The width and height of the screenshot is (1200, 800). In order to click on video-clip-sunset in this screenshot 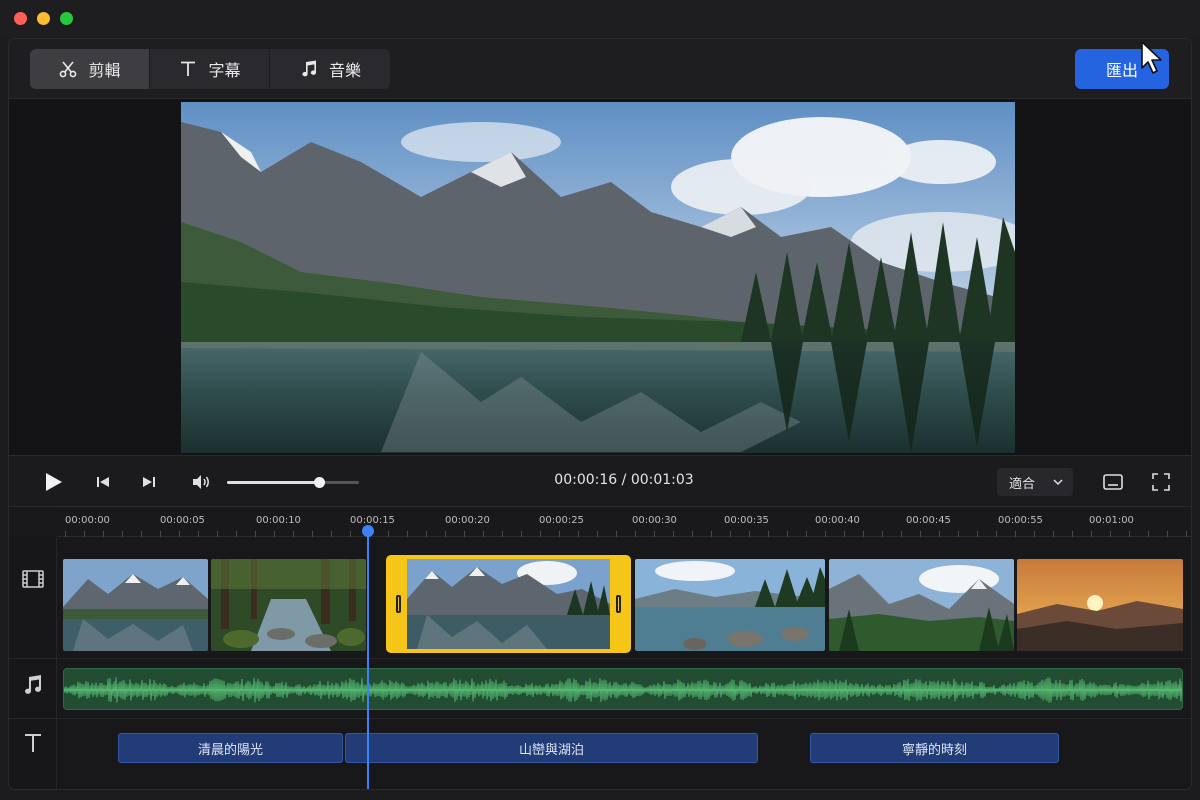, I will do `click(1100, 605)`.